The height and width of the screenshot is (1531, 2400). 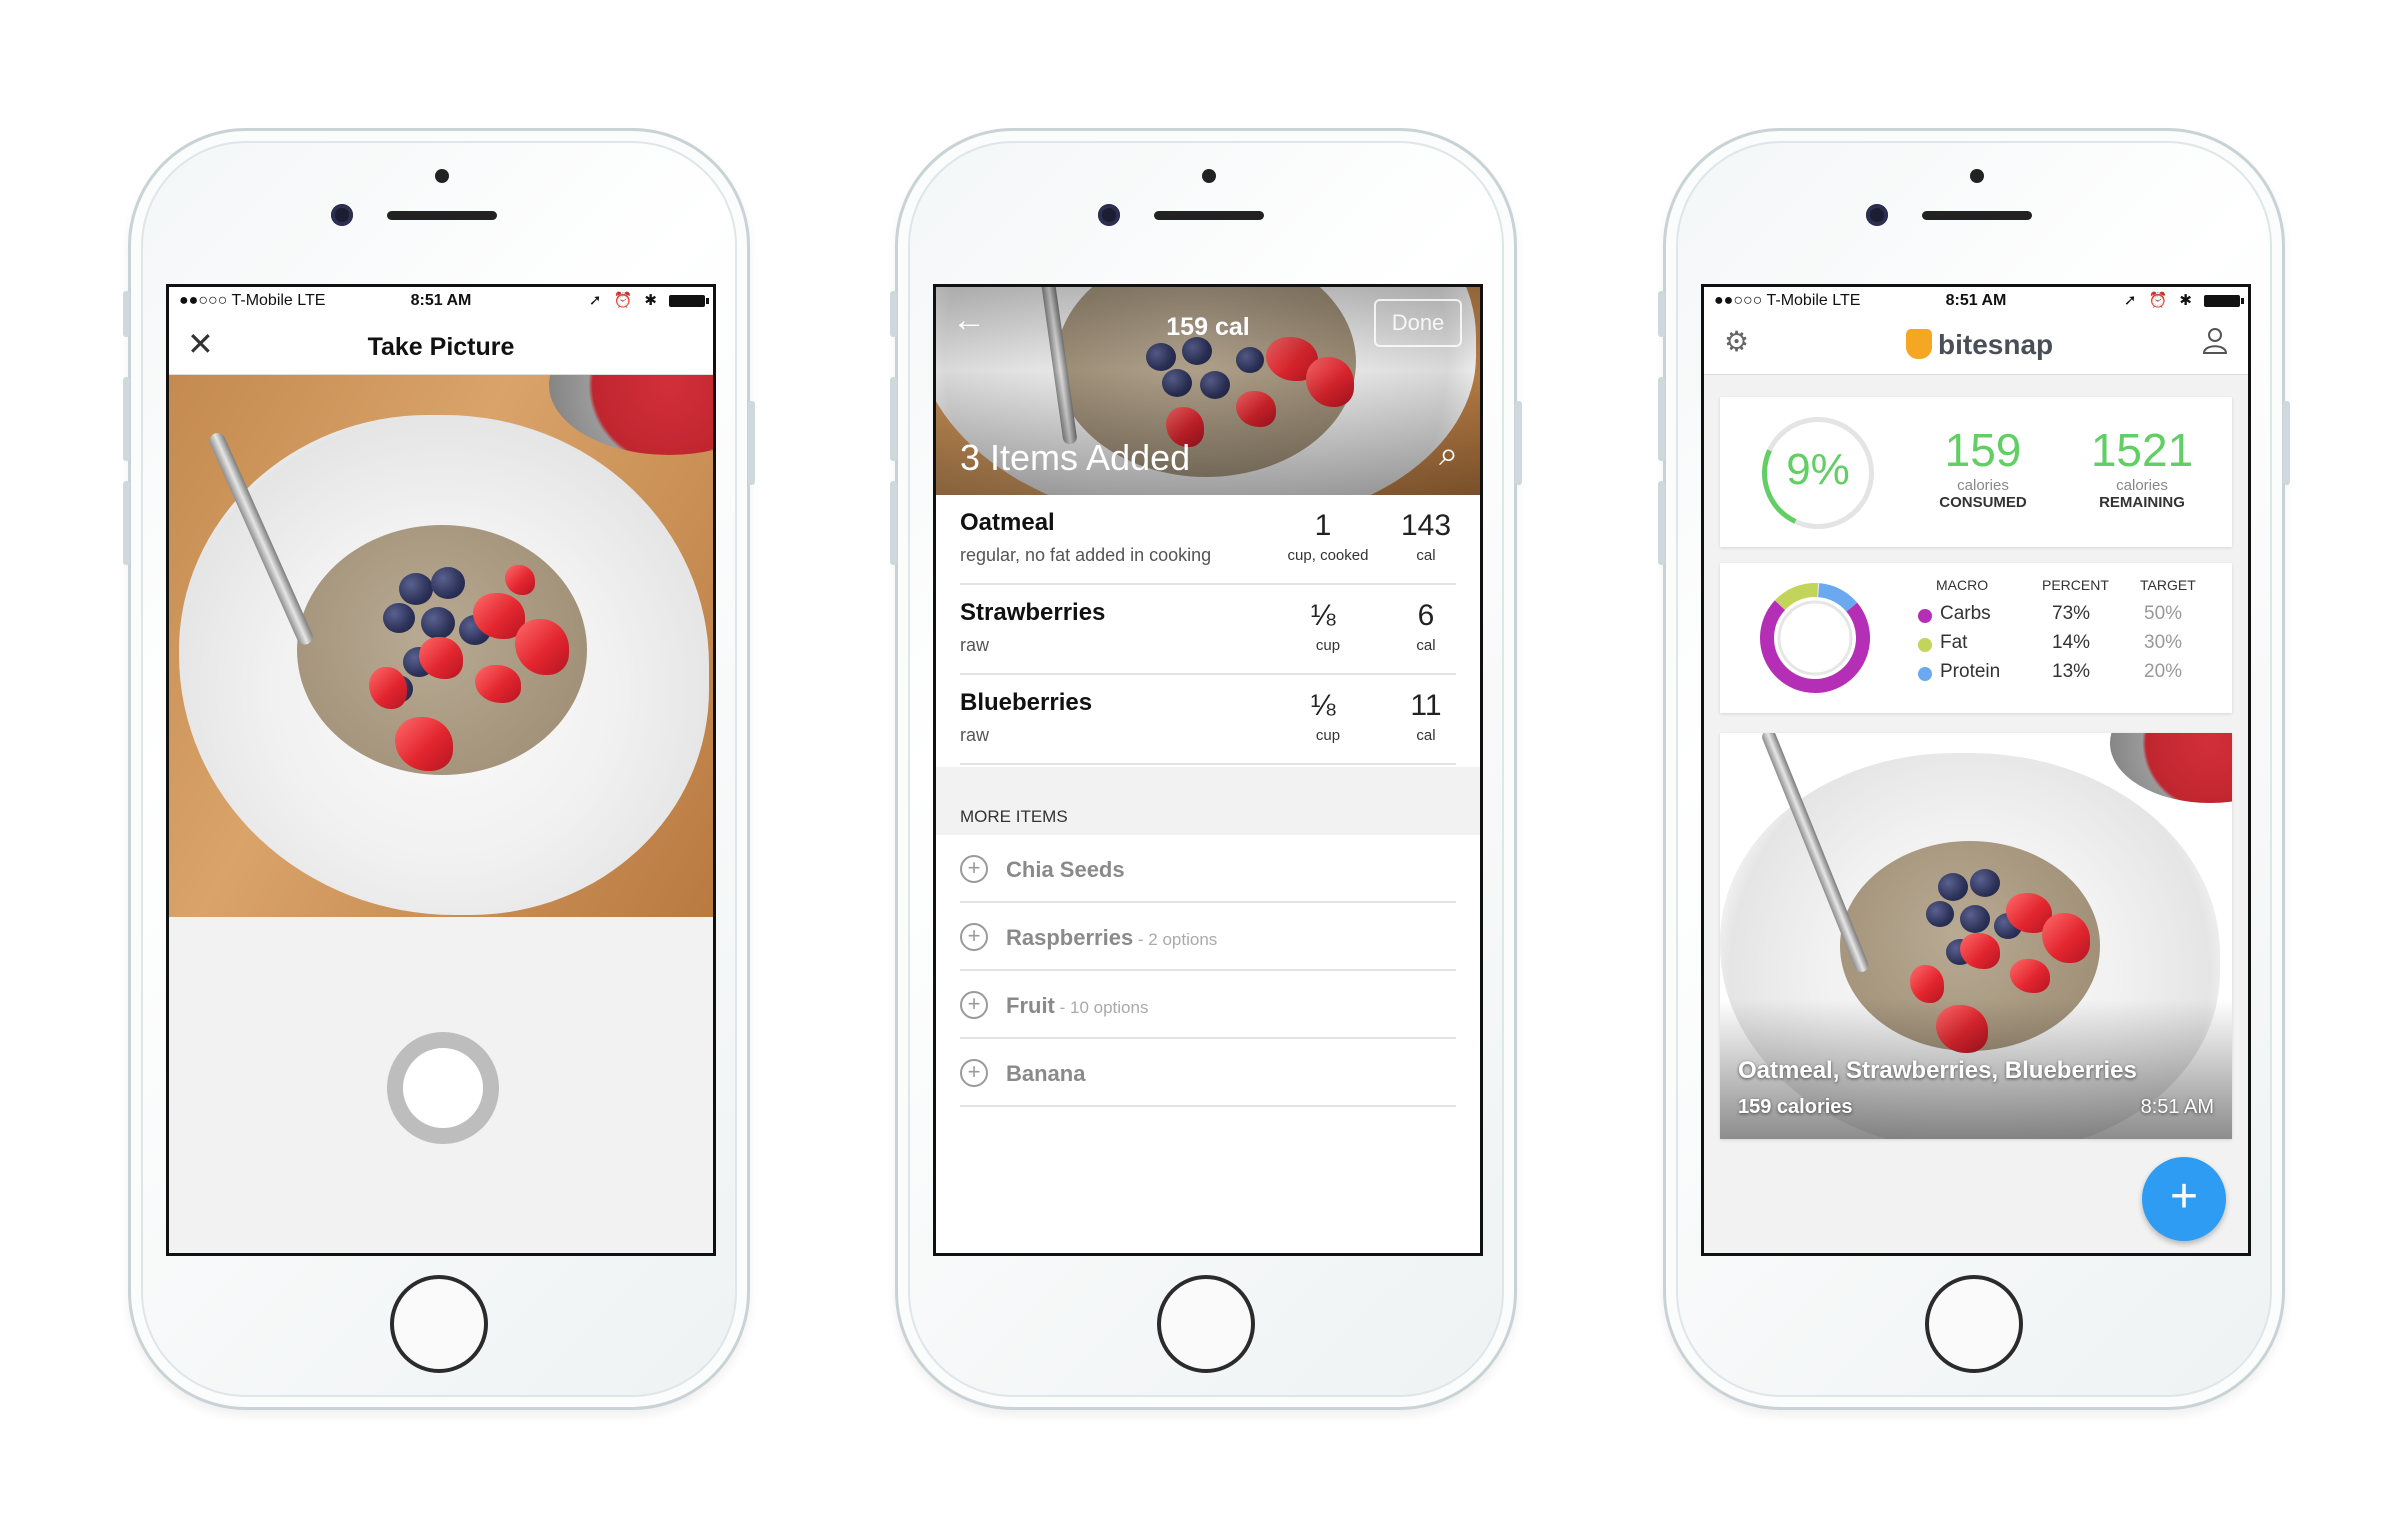 I want to click on suggestion-name: Chia Seeds, so click(x=1065, y=869).